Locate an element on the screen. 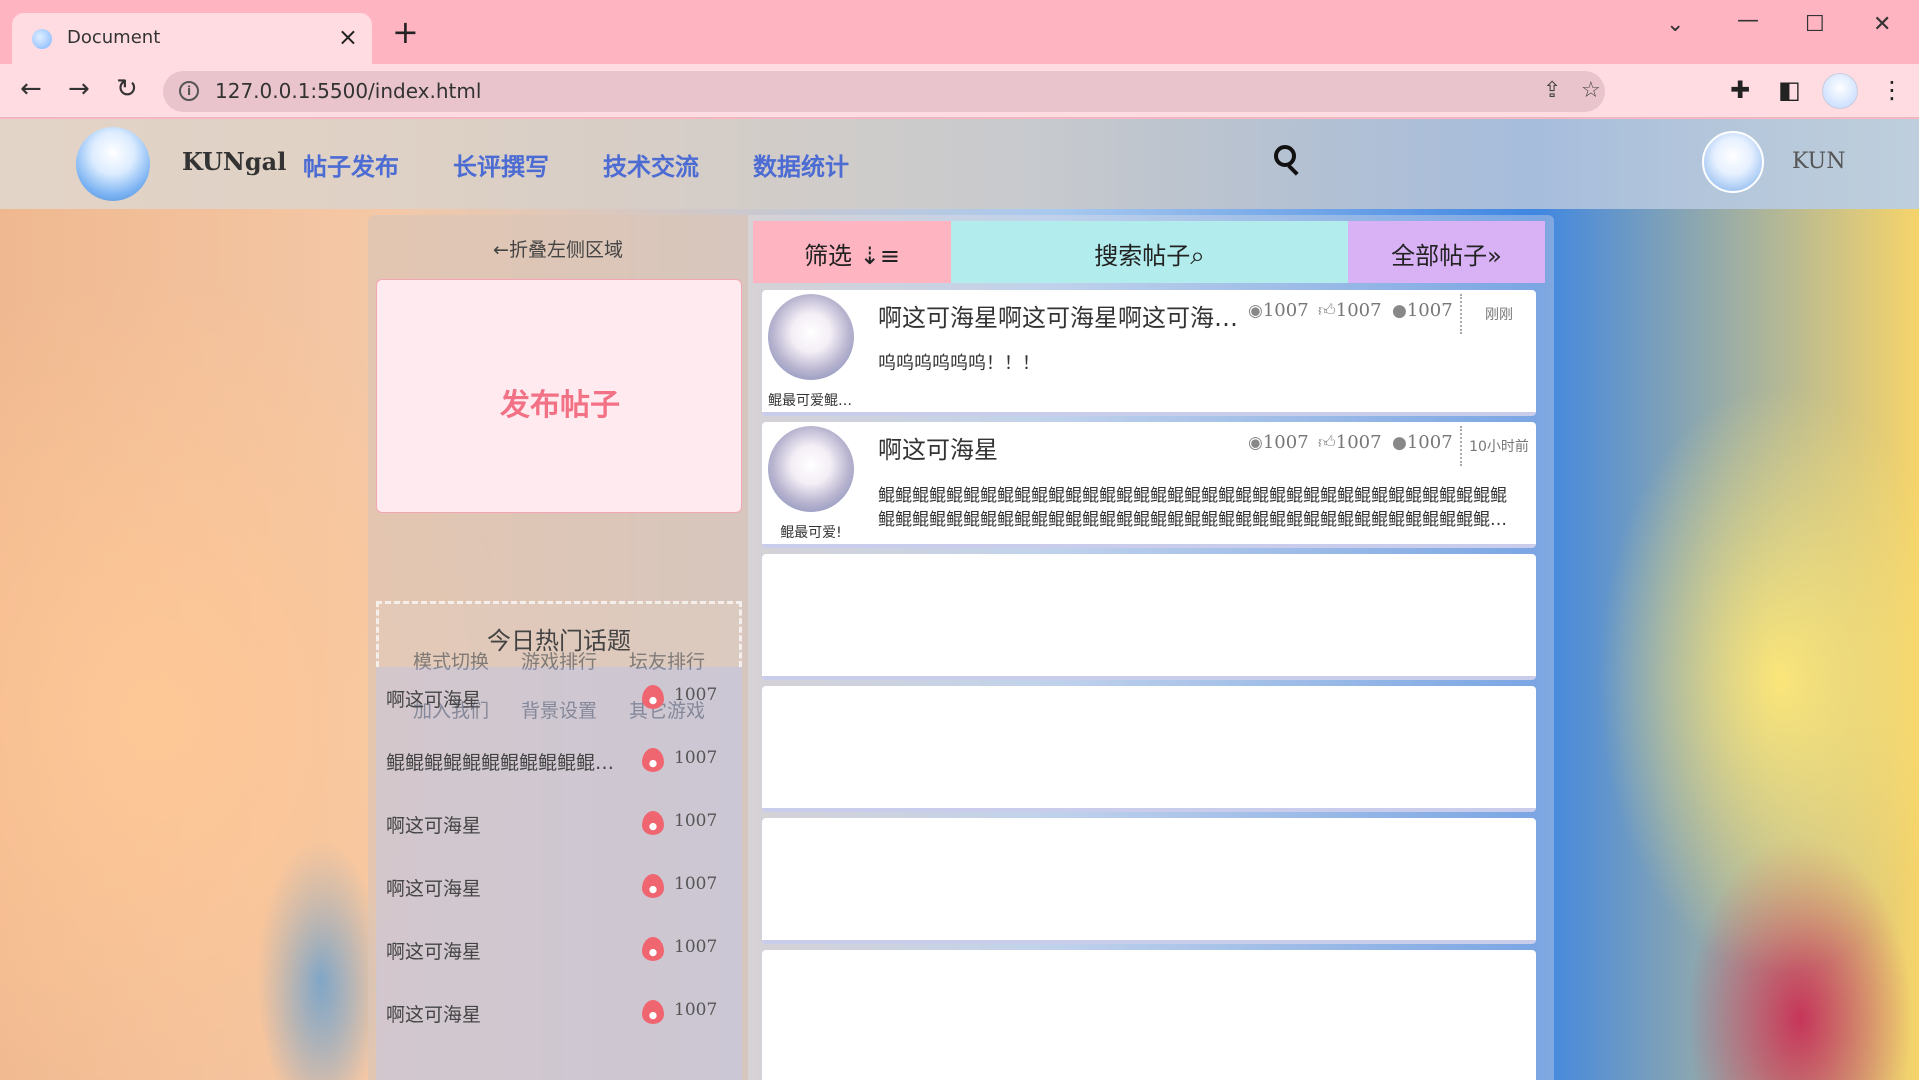  new-tab-icon: + is located at coordinates (405, 32).